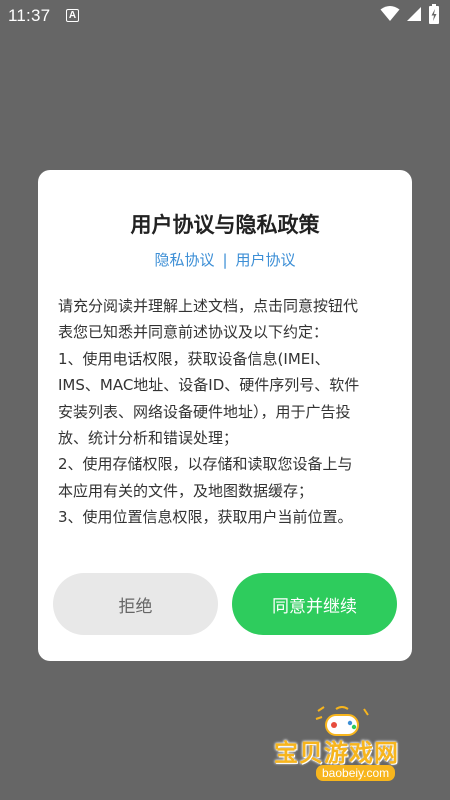  Describe the element at coordinates (225, 16) in the screenshot. I see `status-bar: 11:37 A` at that location.